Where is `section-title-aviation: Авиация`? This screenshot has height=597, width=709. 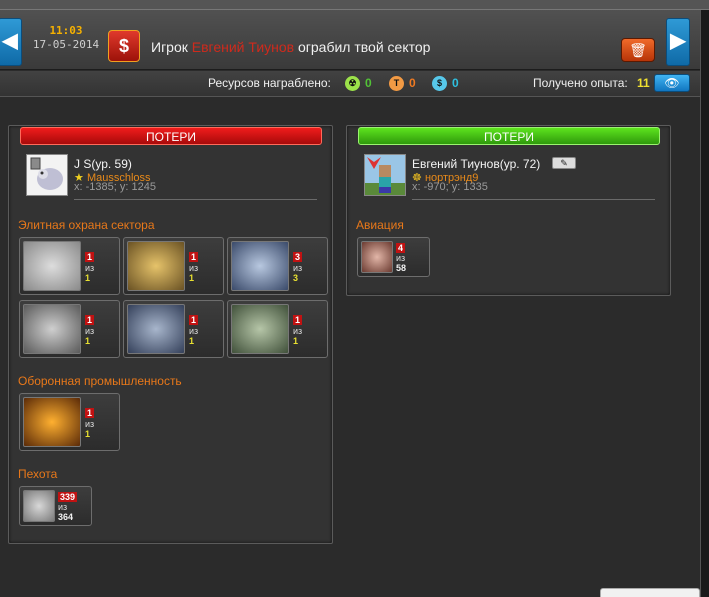
section-title-aviation: Авиация is located at coordinates (380, 225).